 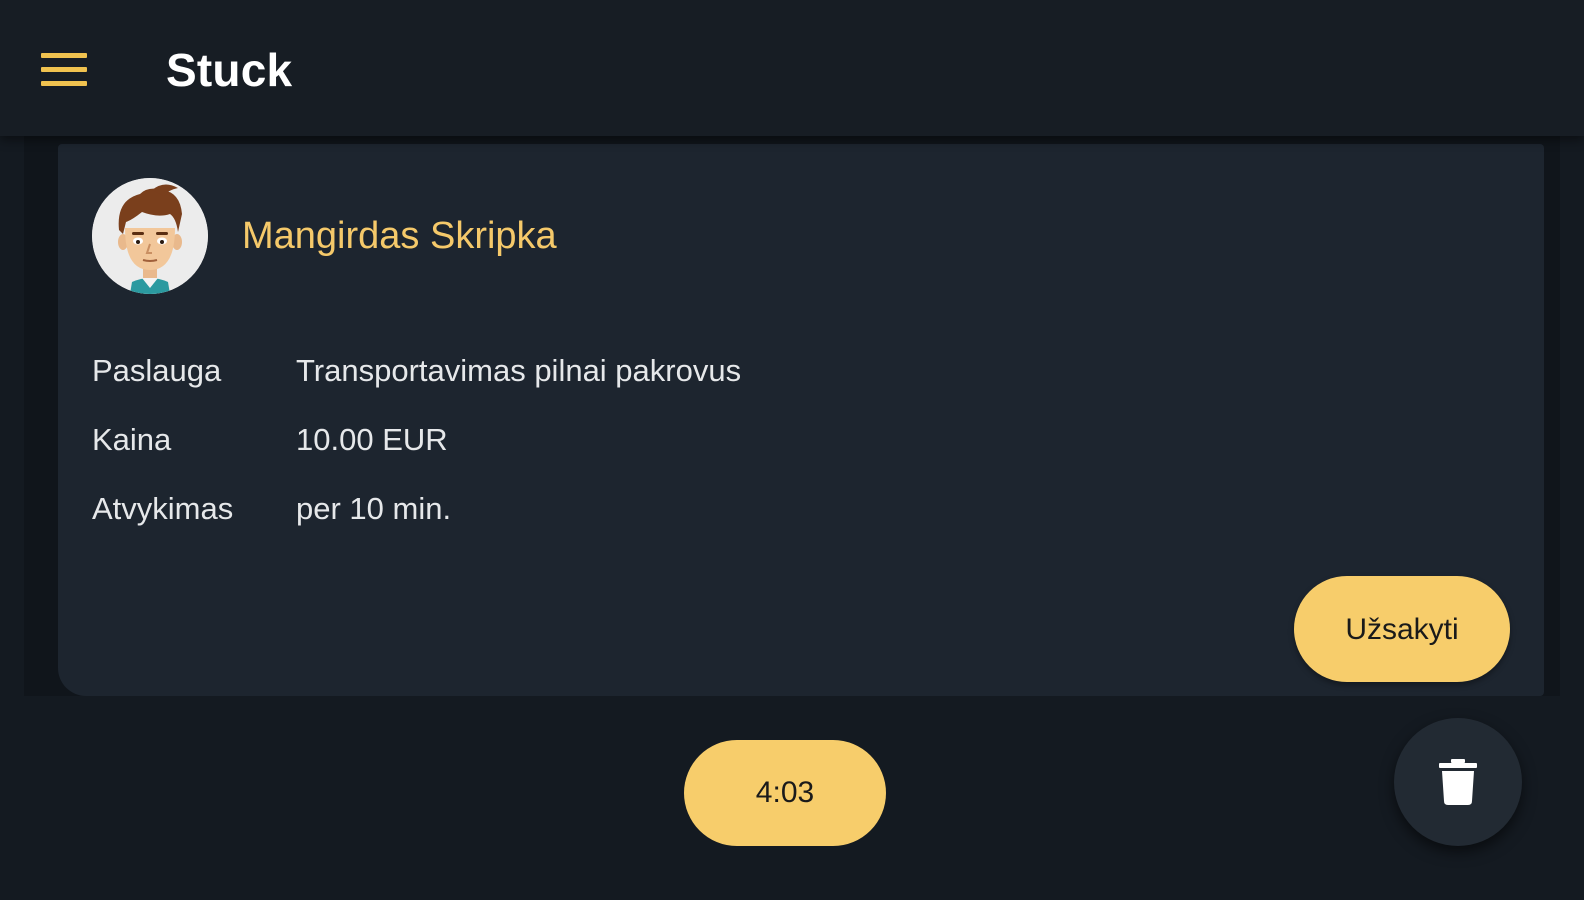 I want to click on trash-icon, so click(x=1458, y=782).